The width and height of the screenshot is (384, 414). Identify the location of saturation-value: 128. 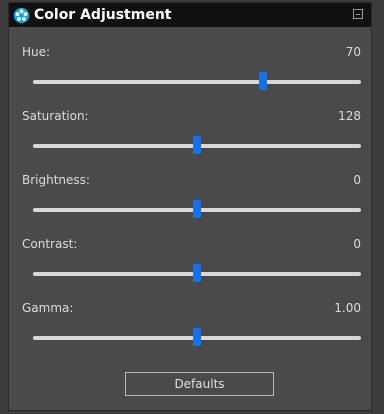
(349, 116).